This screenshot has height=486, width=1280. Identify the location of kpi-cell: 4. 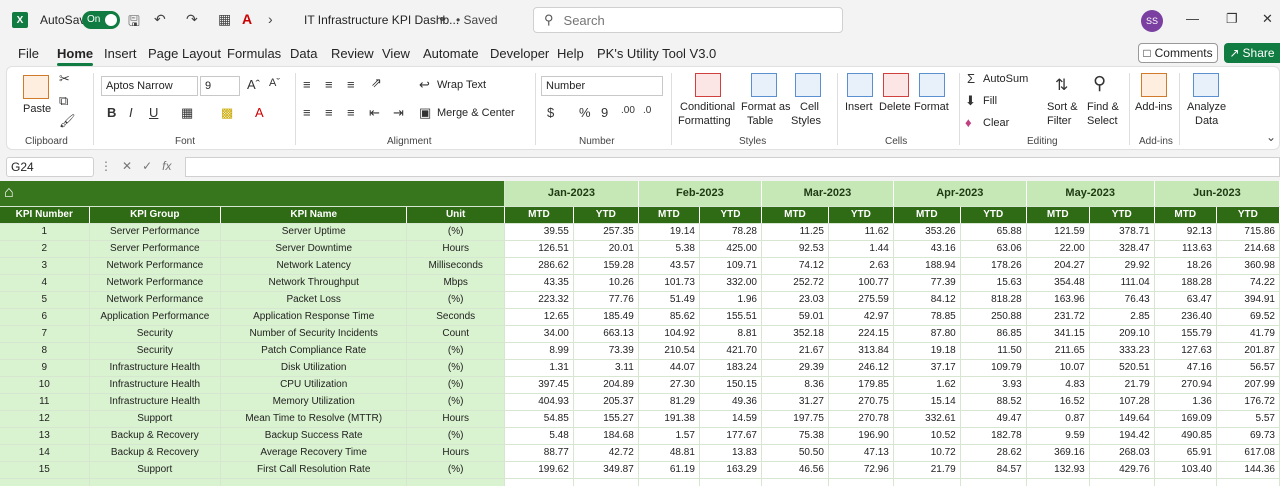
(45, 283).